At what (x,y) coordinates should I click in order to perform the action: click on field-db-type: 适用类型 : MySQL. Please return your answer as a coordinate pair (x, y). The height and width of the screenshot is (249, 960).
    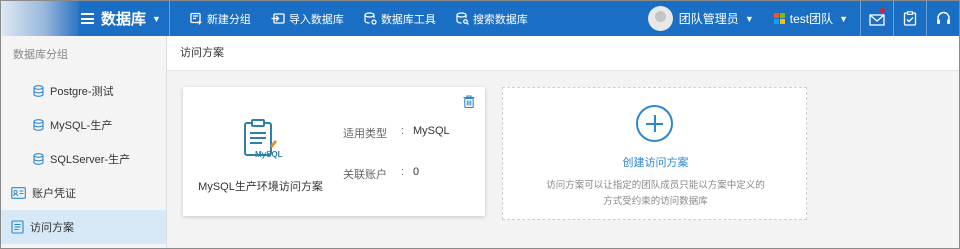
    Looking at the image, I should click on (396, 133).